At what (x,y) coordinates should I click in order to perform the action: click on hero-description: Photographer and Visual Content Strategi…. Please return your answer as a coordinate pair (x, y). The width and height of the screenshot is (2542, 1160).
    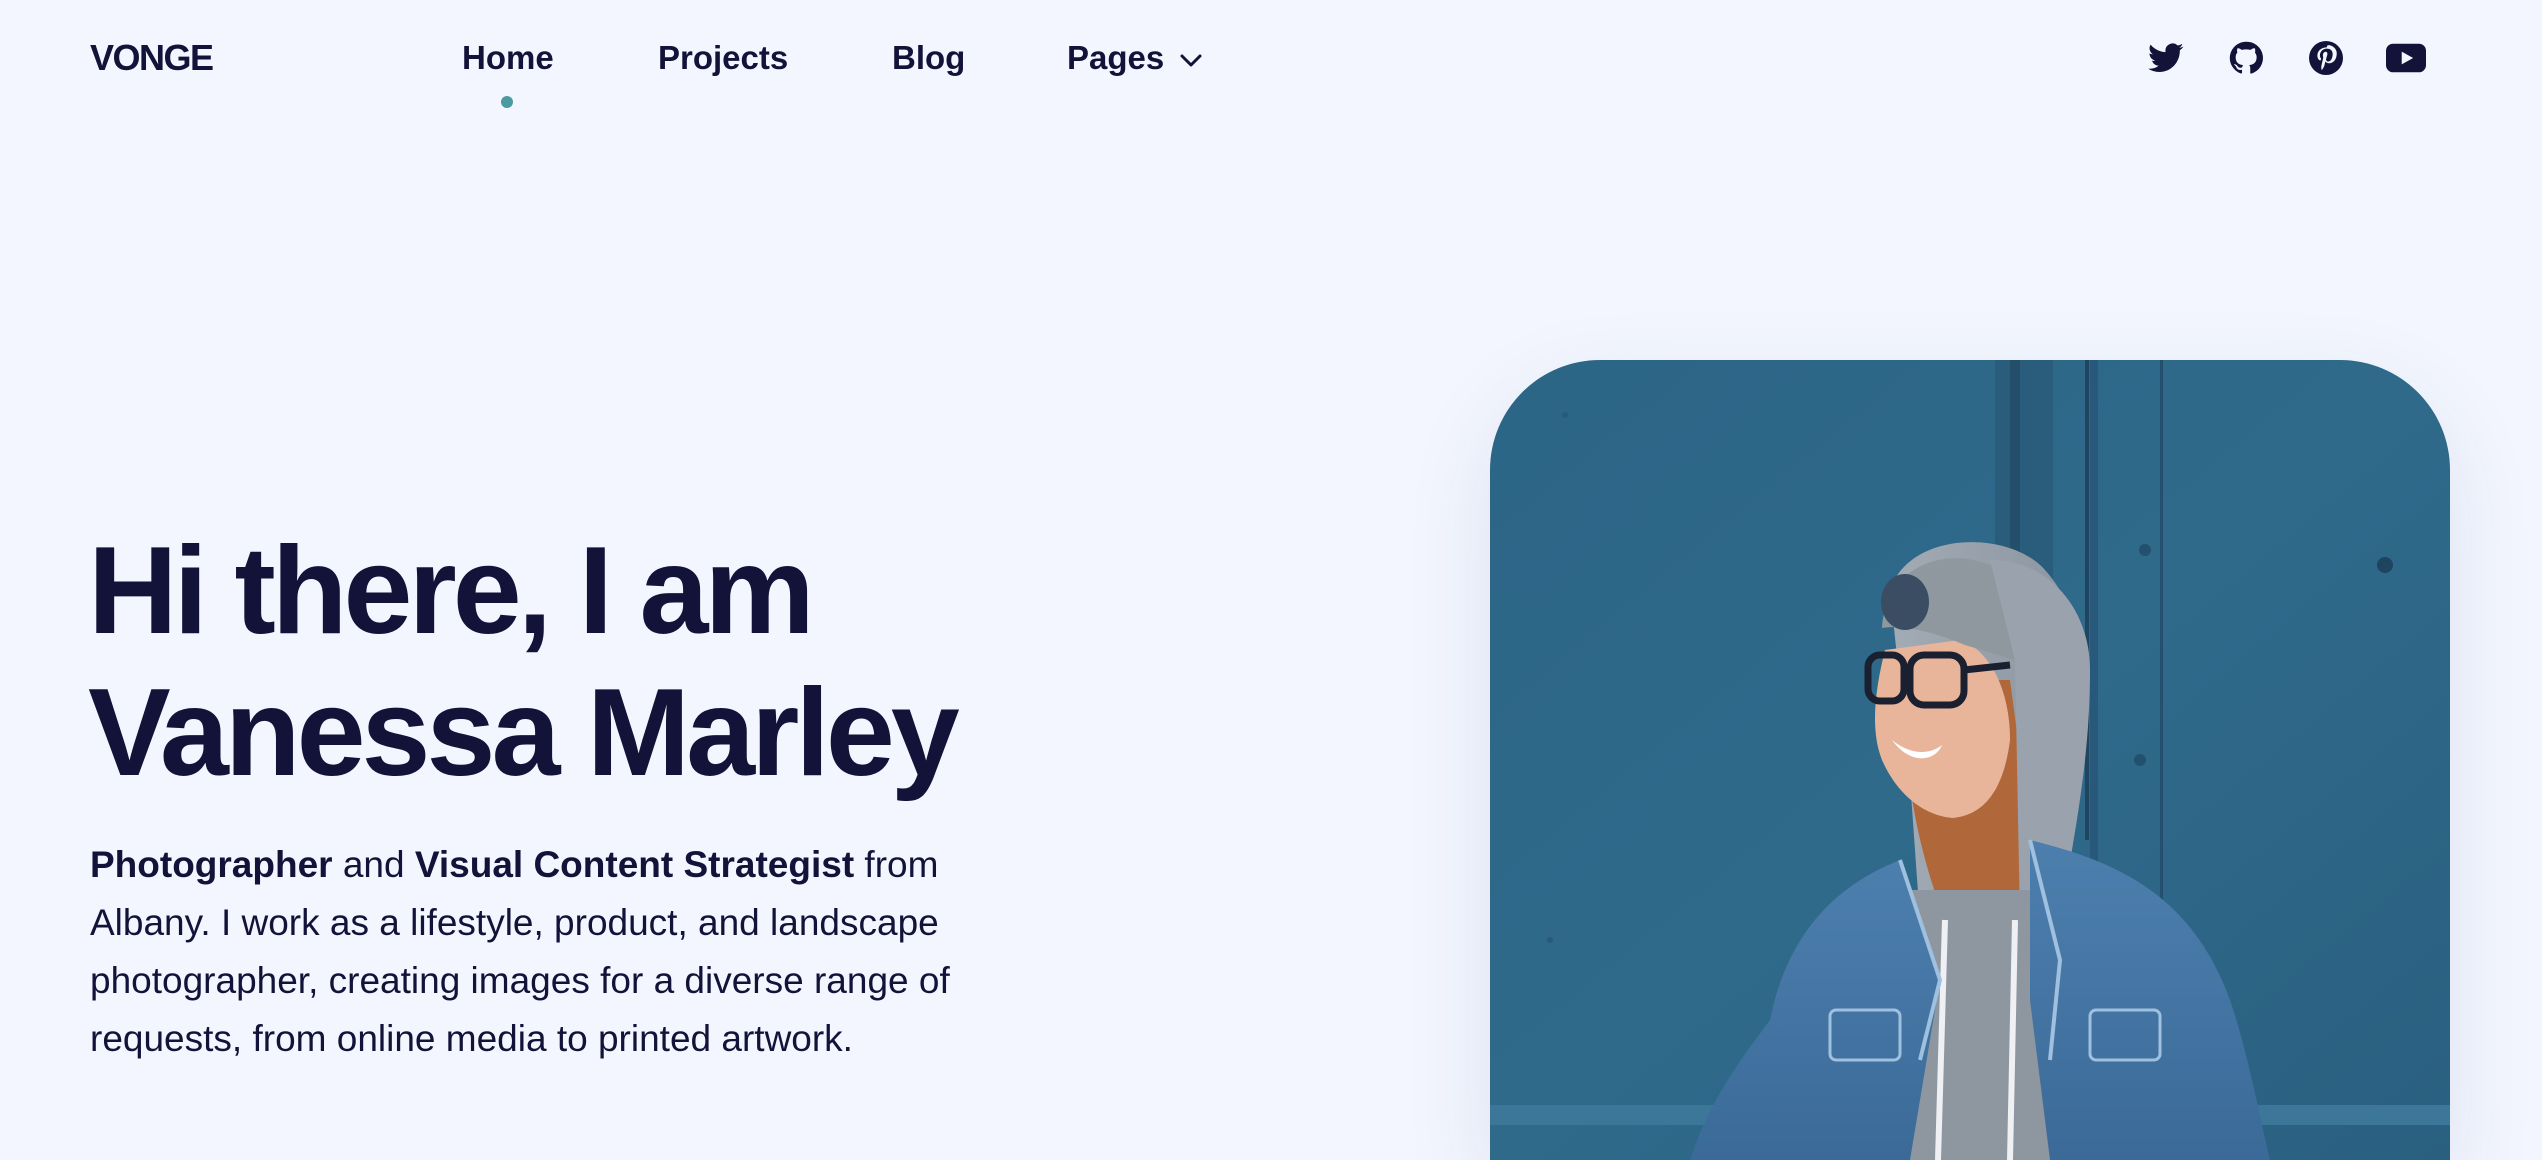
    Looking at the image, I should click on (560, 952).